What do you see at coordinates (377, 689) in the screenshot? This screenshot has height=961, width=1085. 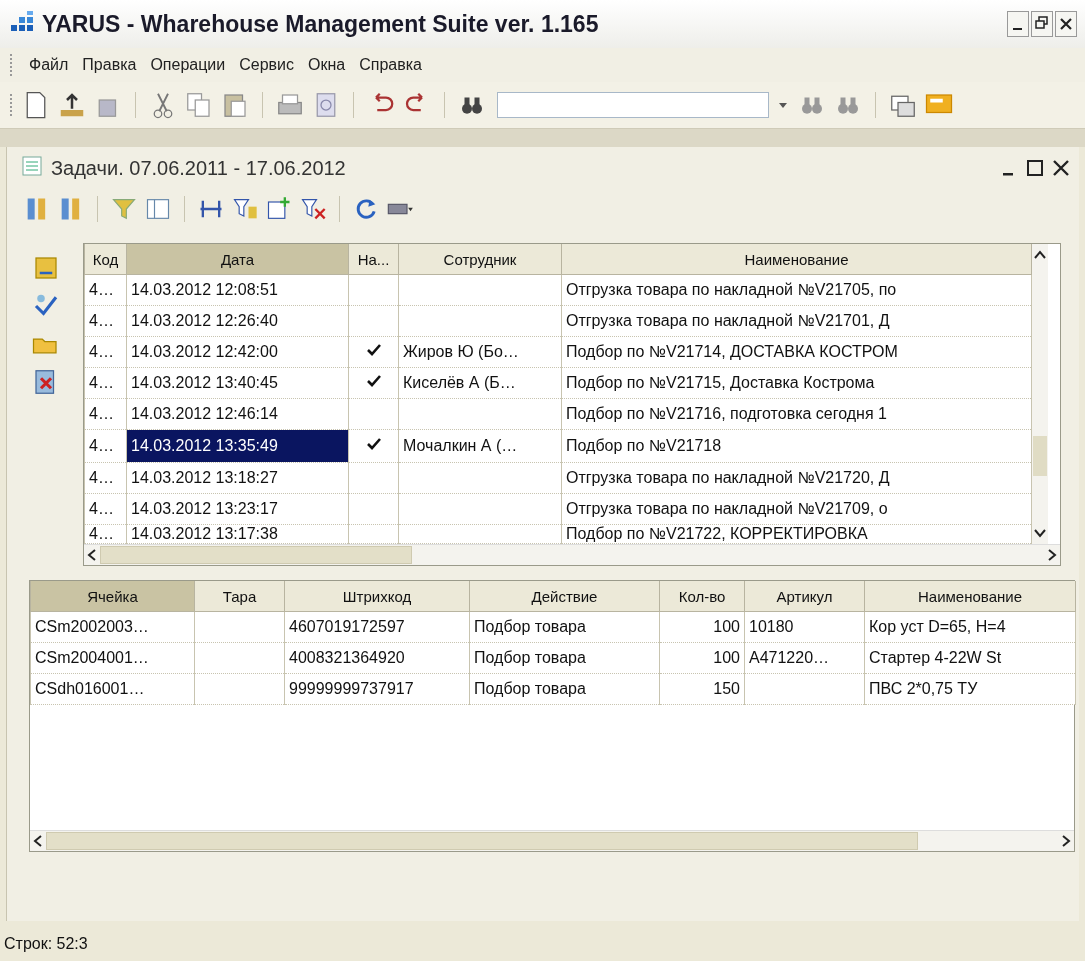 I see `table-cell: 99999999737917` at bounding box center [377, 689].